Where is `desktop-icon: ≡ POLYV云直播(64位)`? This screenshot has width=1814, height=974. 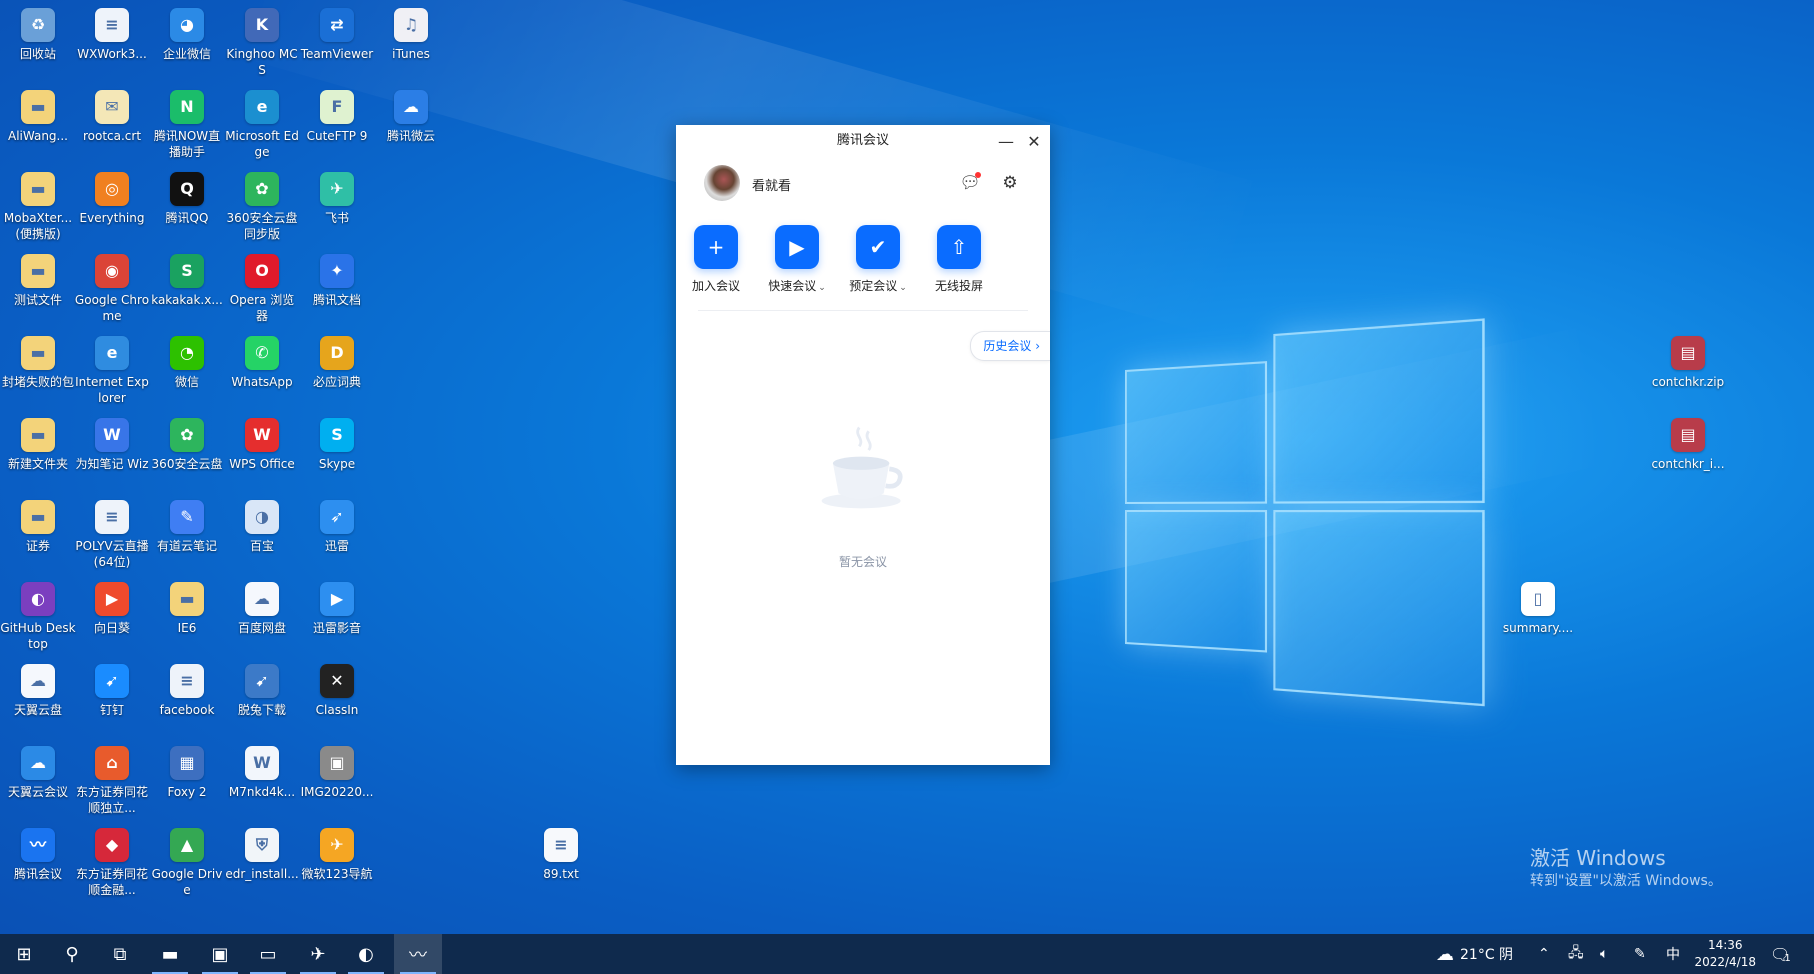
desktop-icon: ≡ POLYV云直播(64位) is located at coordinates (112, 533).